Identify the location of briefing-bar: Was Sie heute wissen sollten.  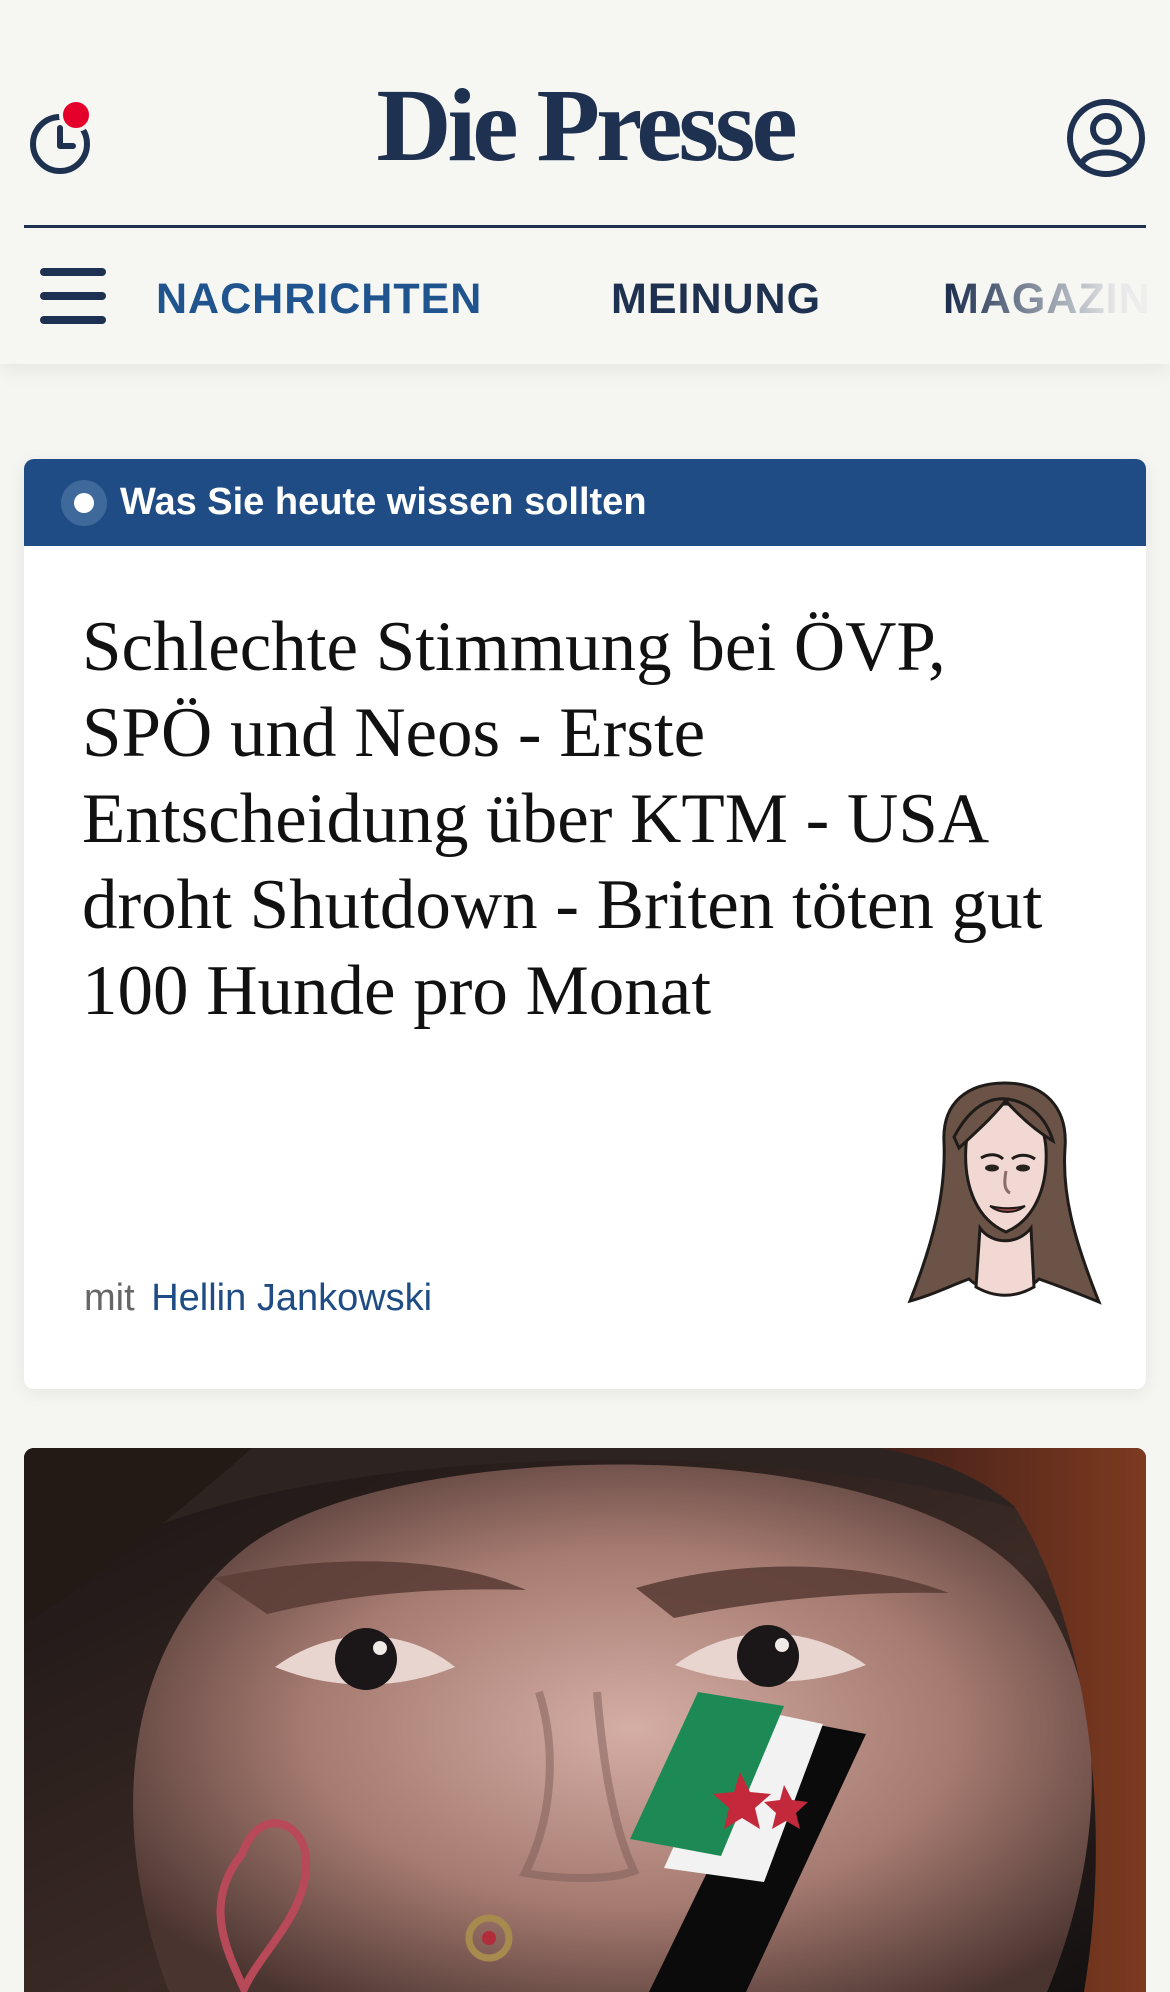
(585, 502).